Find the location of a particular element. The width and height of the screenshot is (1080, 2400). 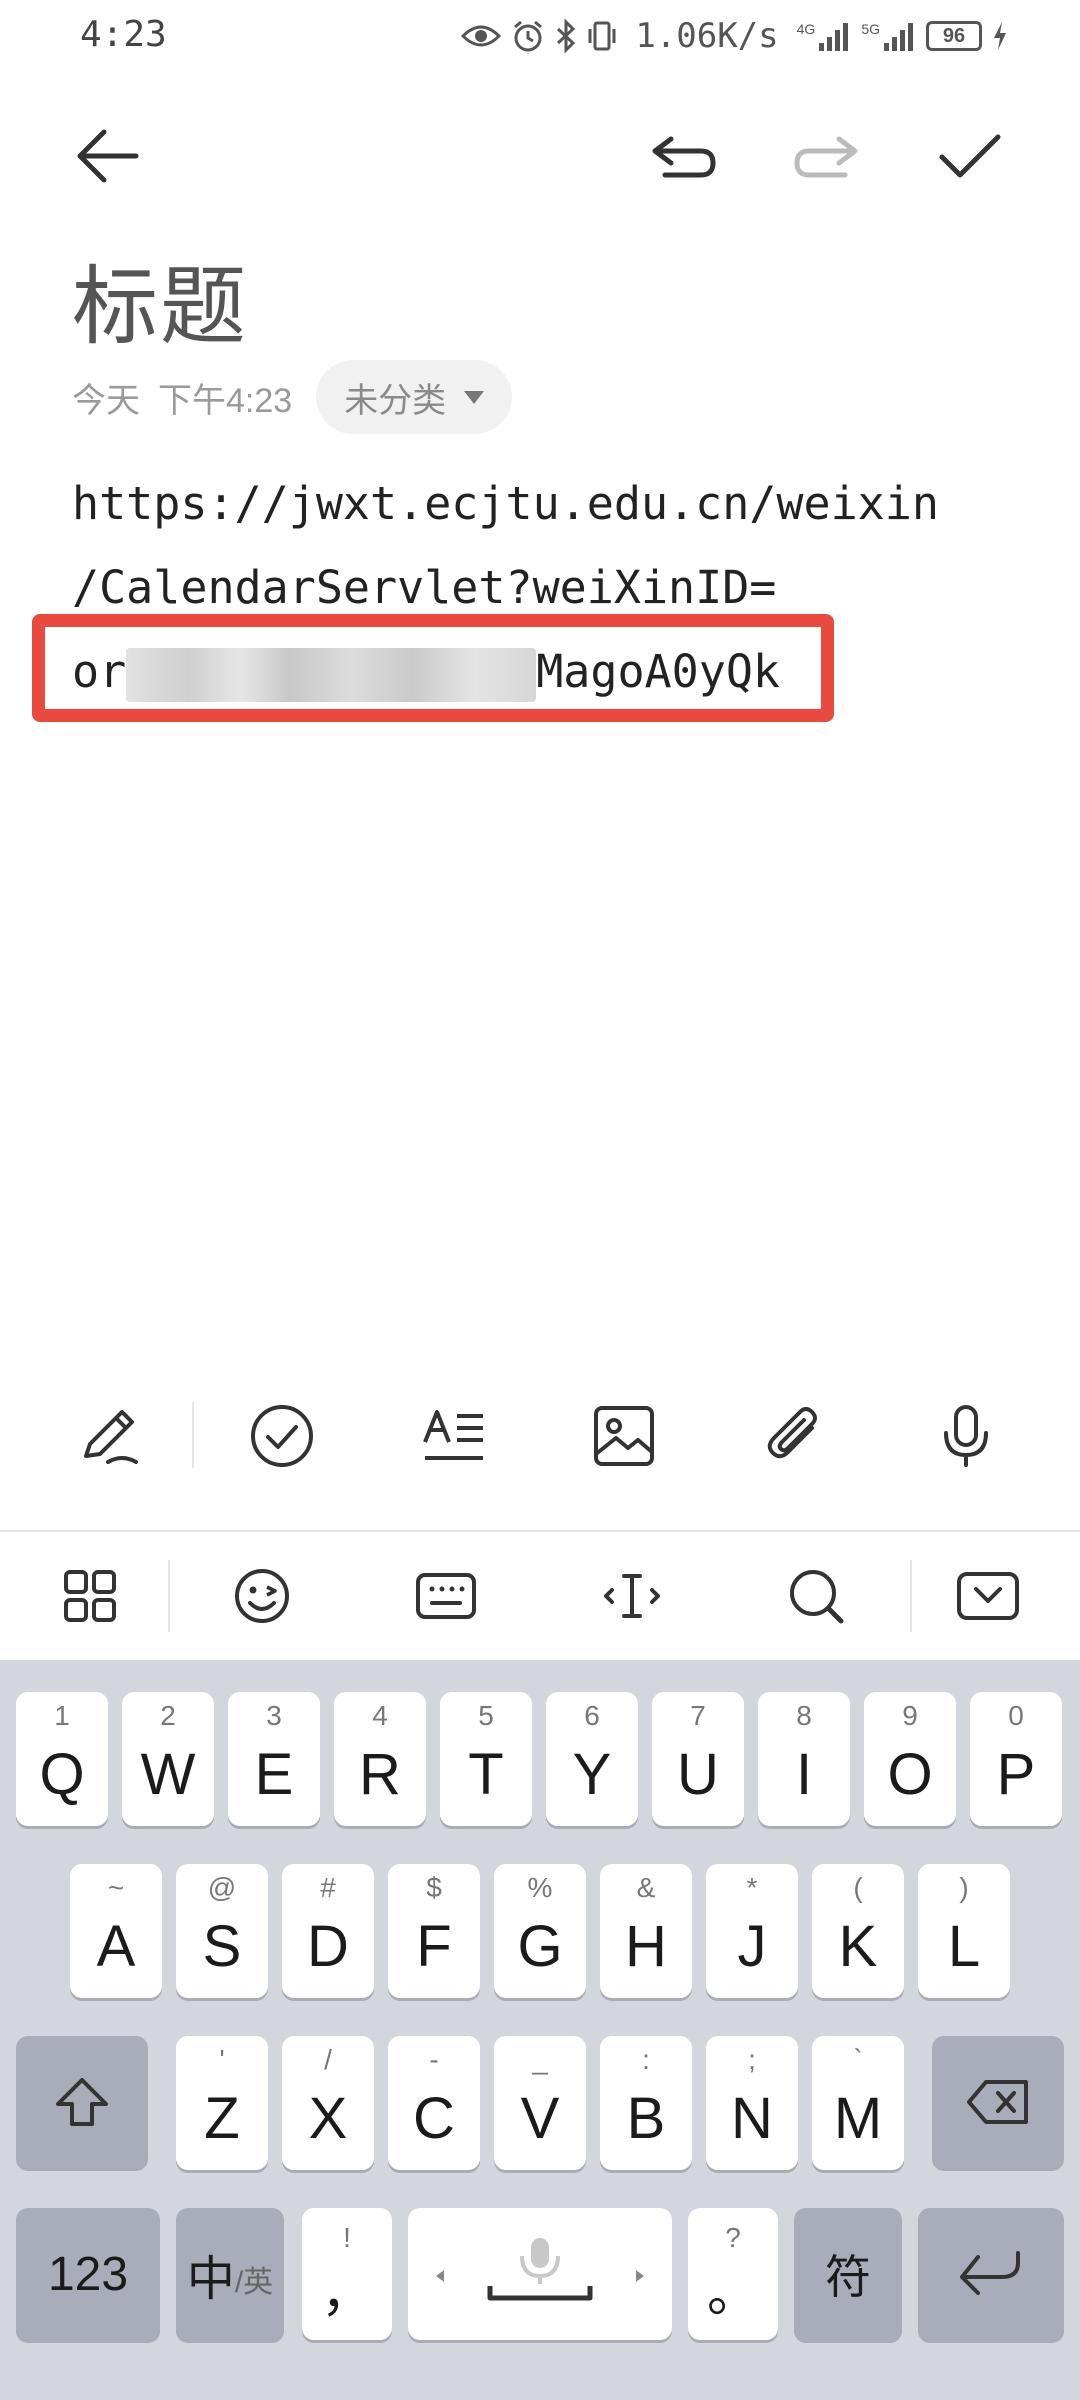

key-d: # D is located at coordinates (328, 1931).